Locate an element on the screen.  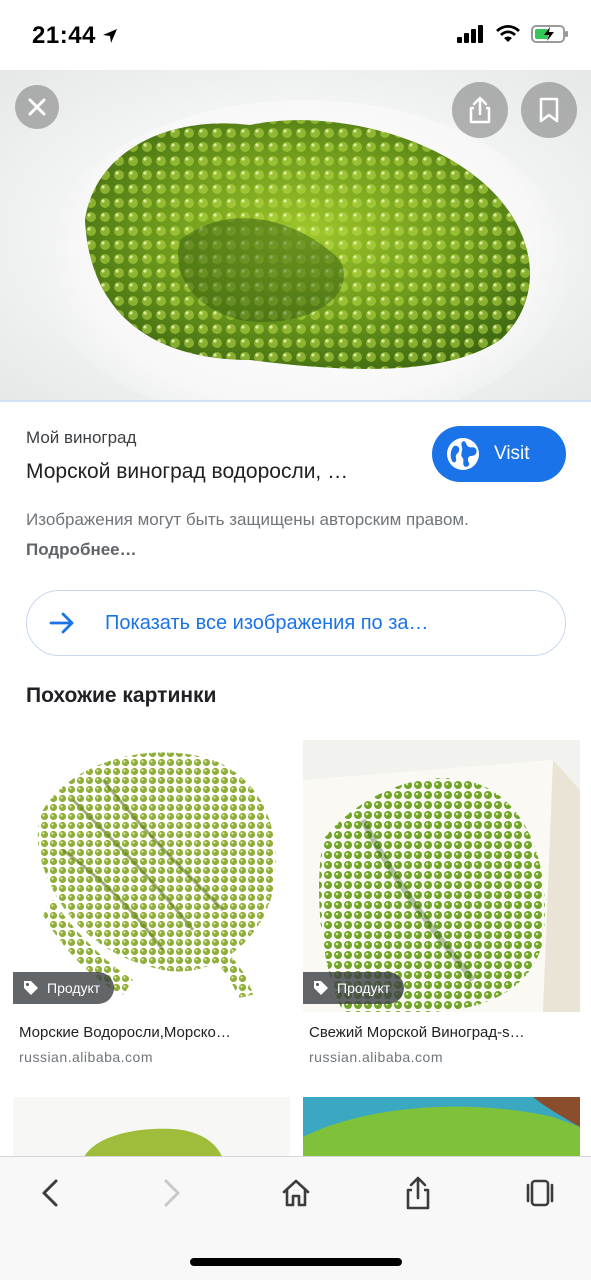
bookmark-button is located at coordinates (549, 110).